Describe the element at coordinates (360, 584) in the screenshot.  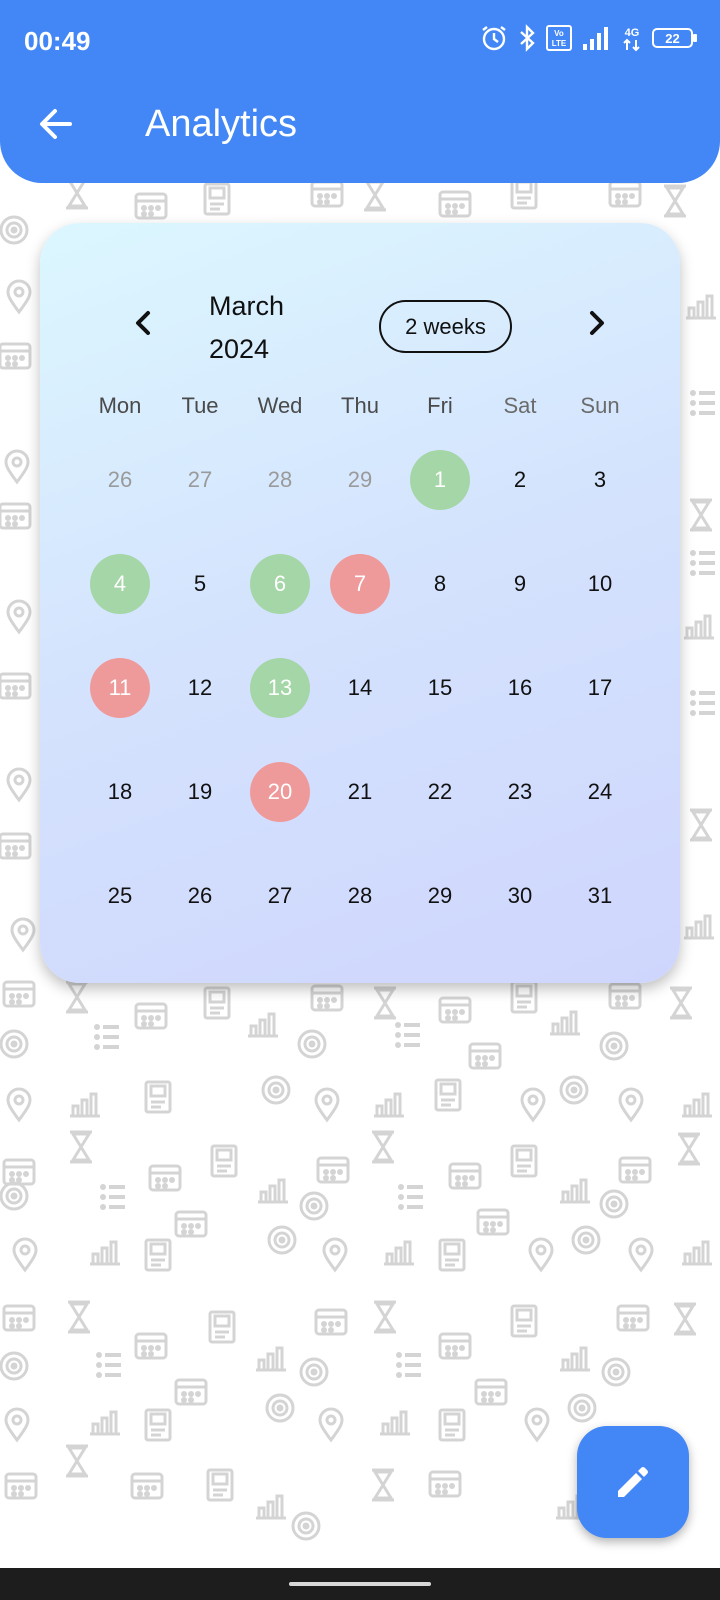
I see `calendar-day-cell: 7` at that location.